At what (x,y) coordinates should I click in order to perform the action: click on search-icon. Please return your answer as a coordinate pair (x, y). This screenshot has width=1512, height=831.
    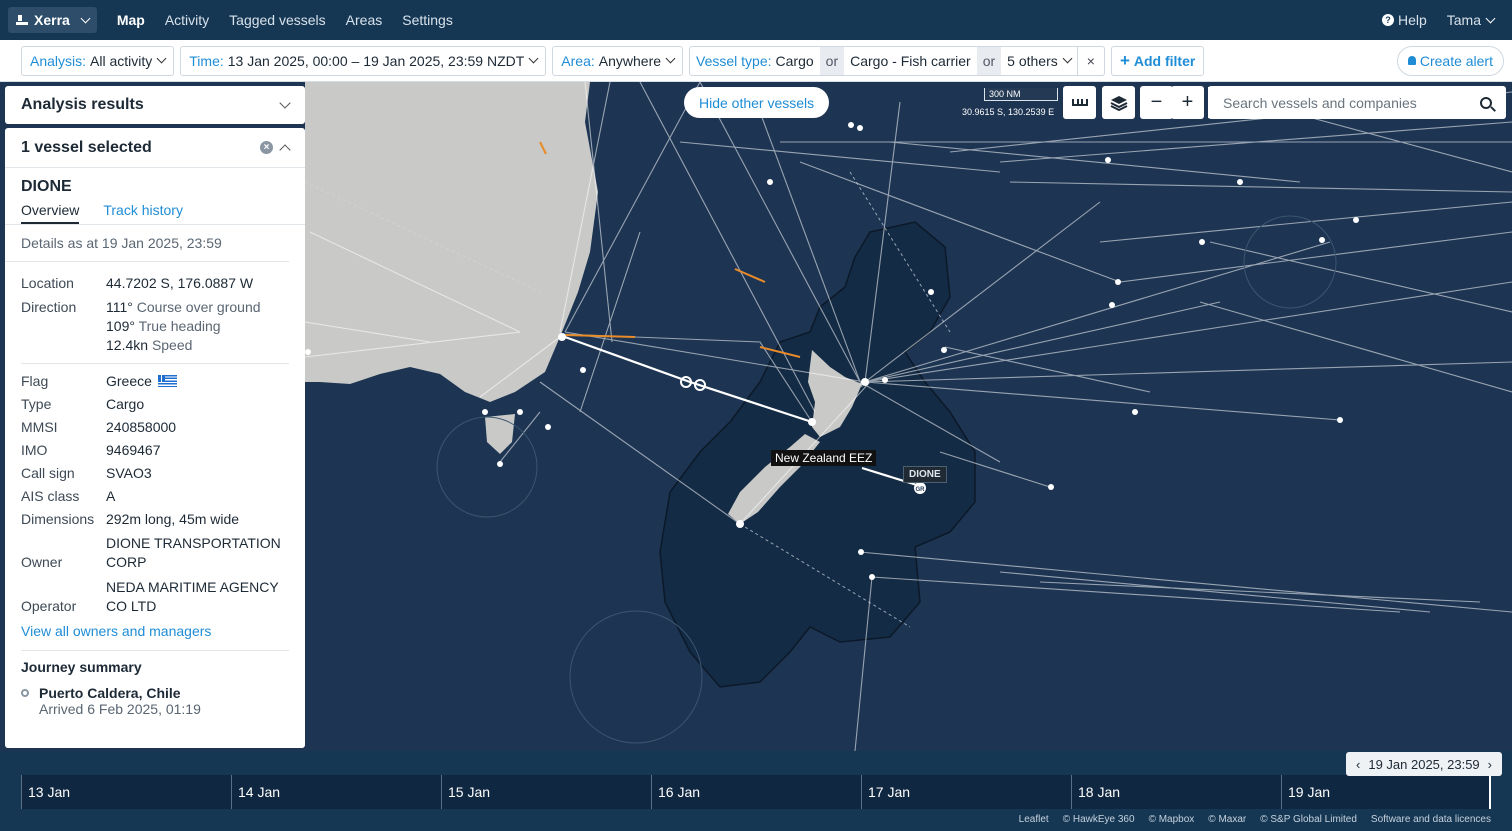
    Looking at the image, I should click on (1486, 102).